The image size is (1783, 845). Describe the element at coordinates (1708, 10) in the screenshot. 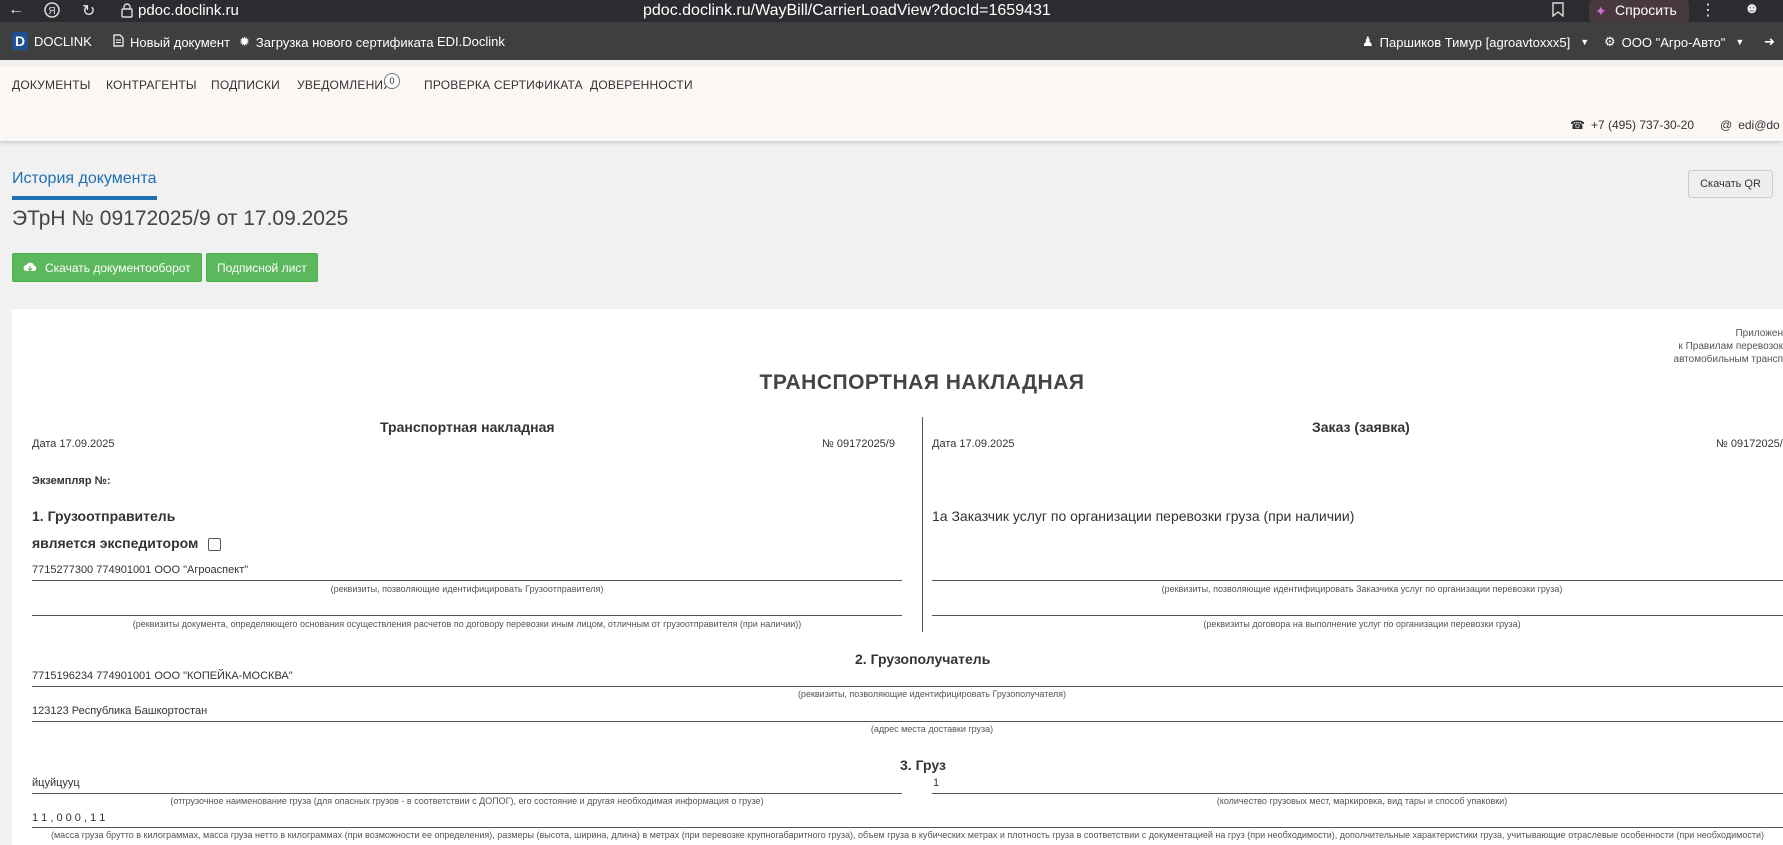

I see `menu-dots-icon: ⋮` at that location.